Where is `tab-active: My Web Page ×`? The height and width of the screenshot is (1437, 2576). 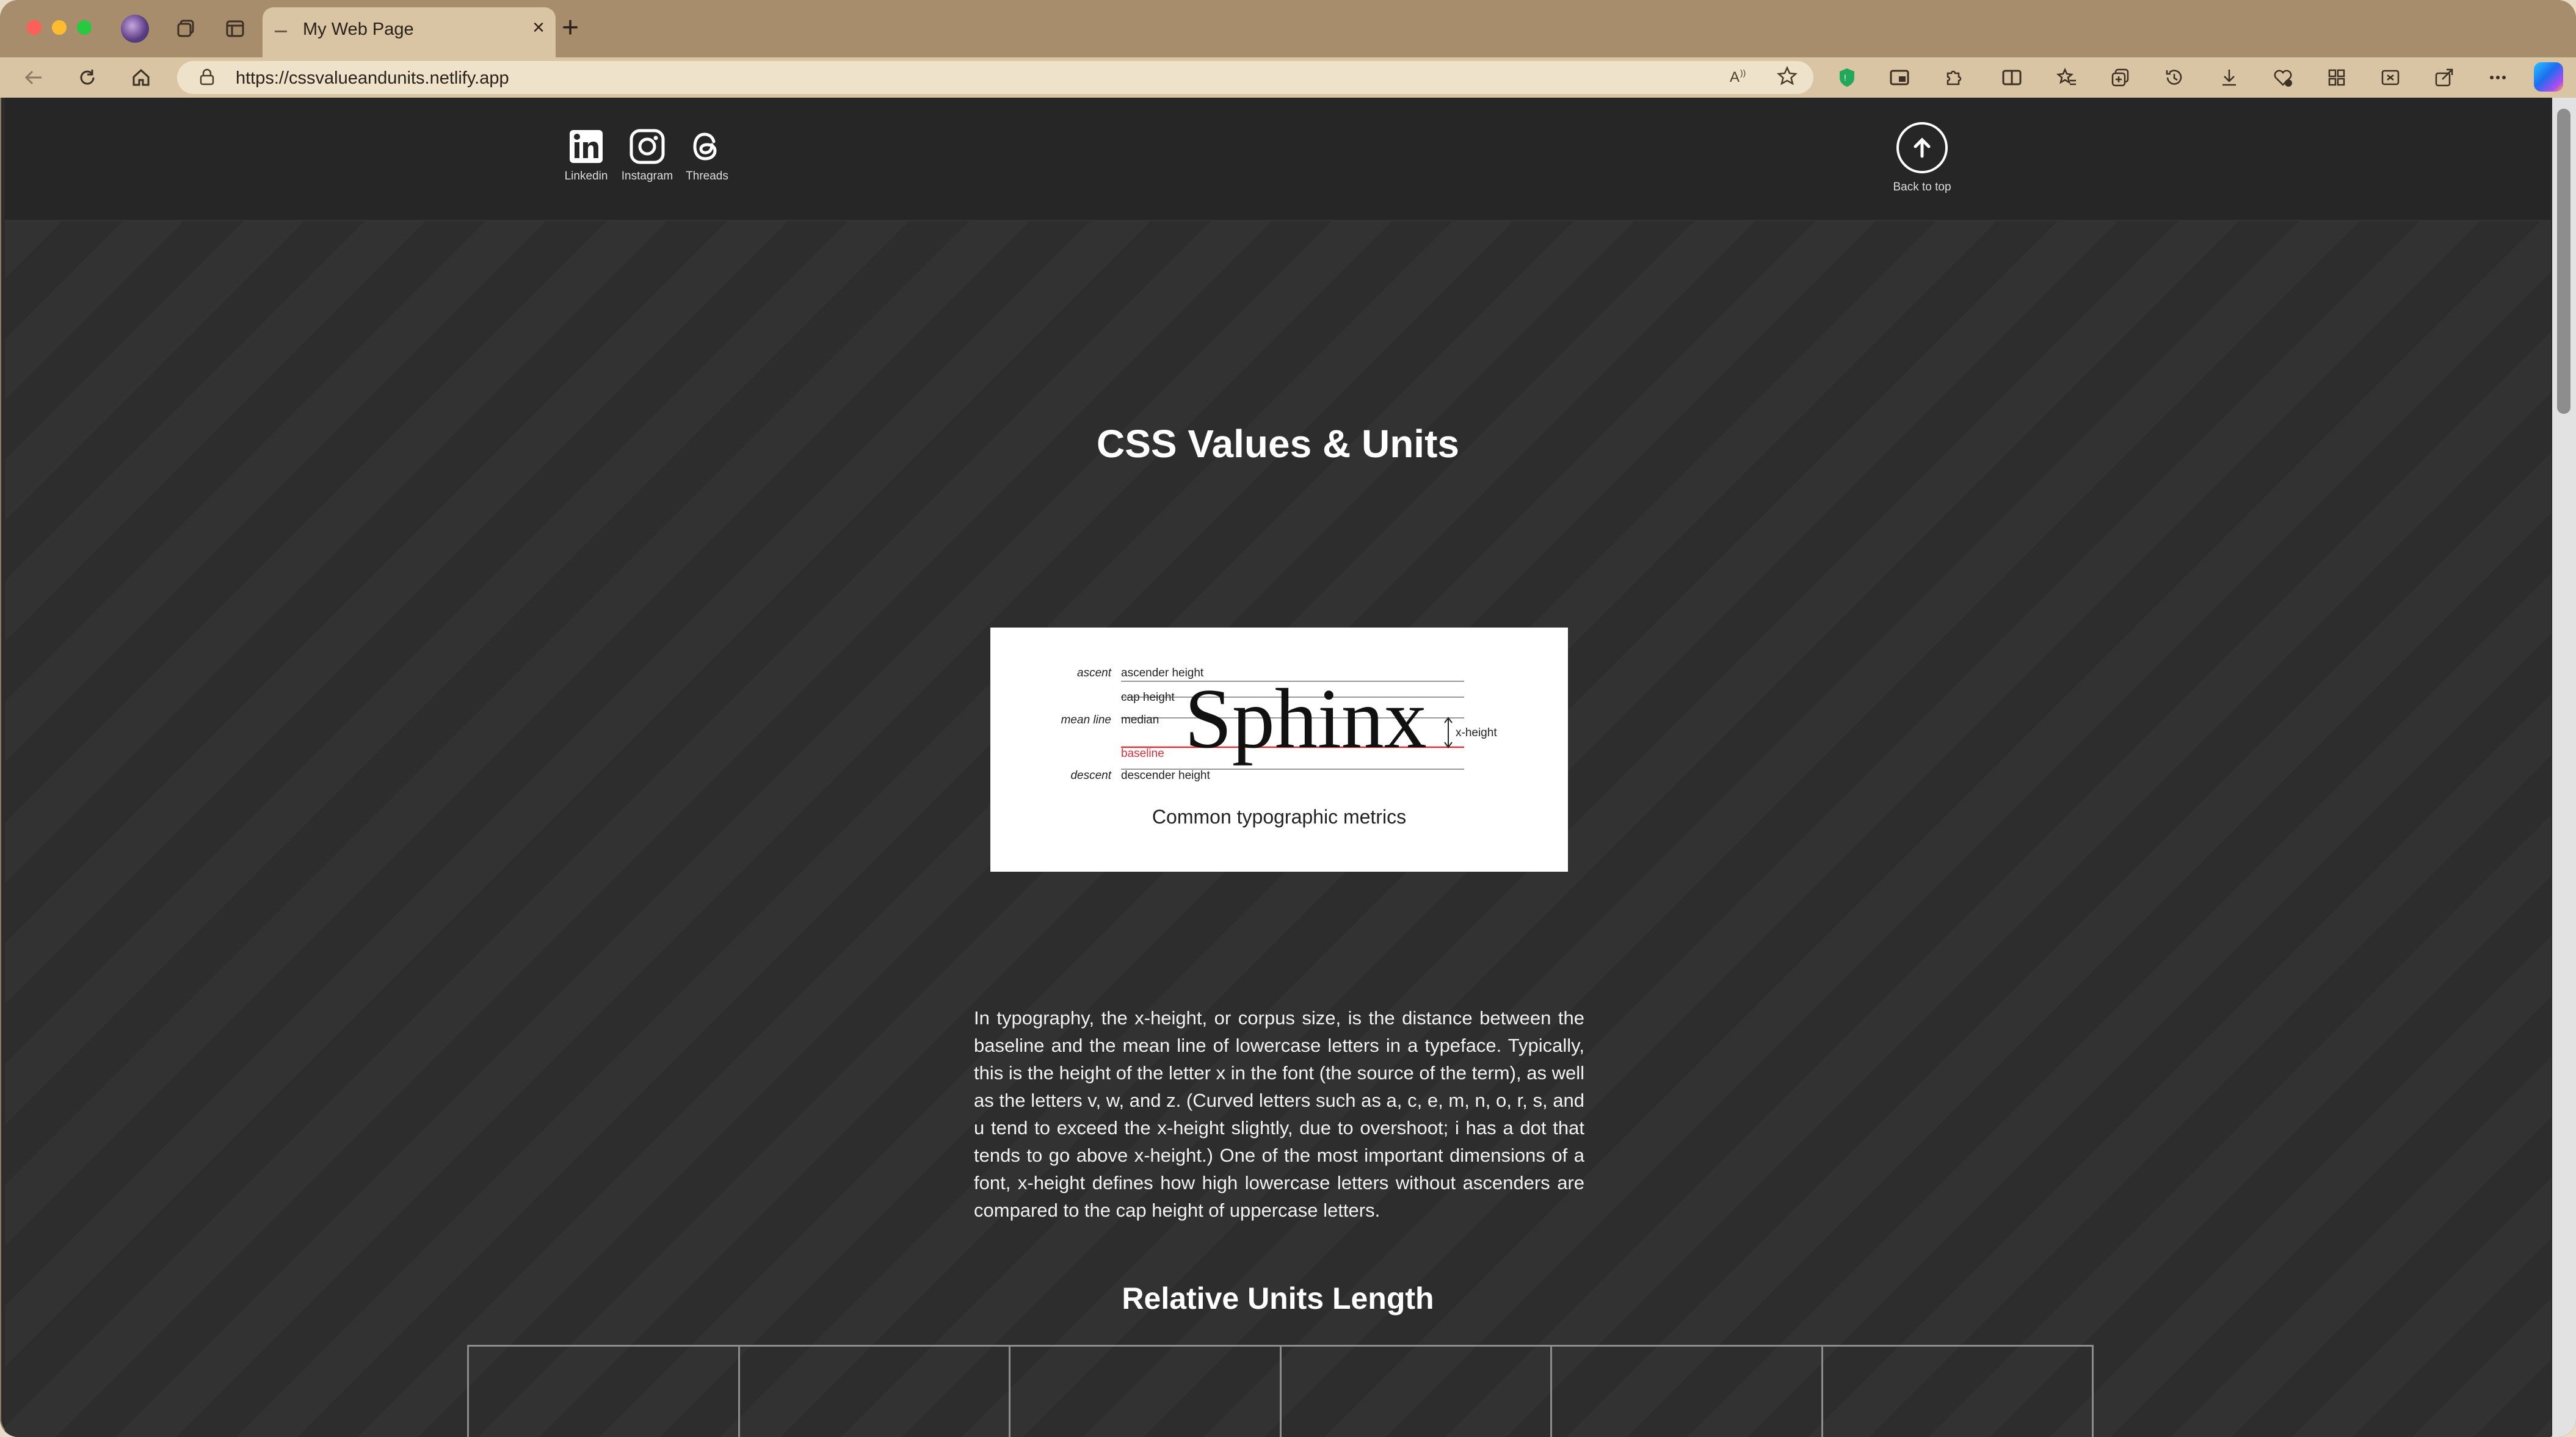 tab-active: My Web Page × is located at coordinates (409, 32).